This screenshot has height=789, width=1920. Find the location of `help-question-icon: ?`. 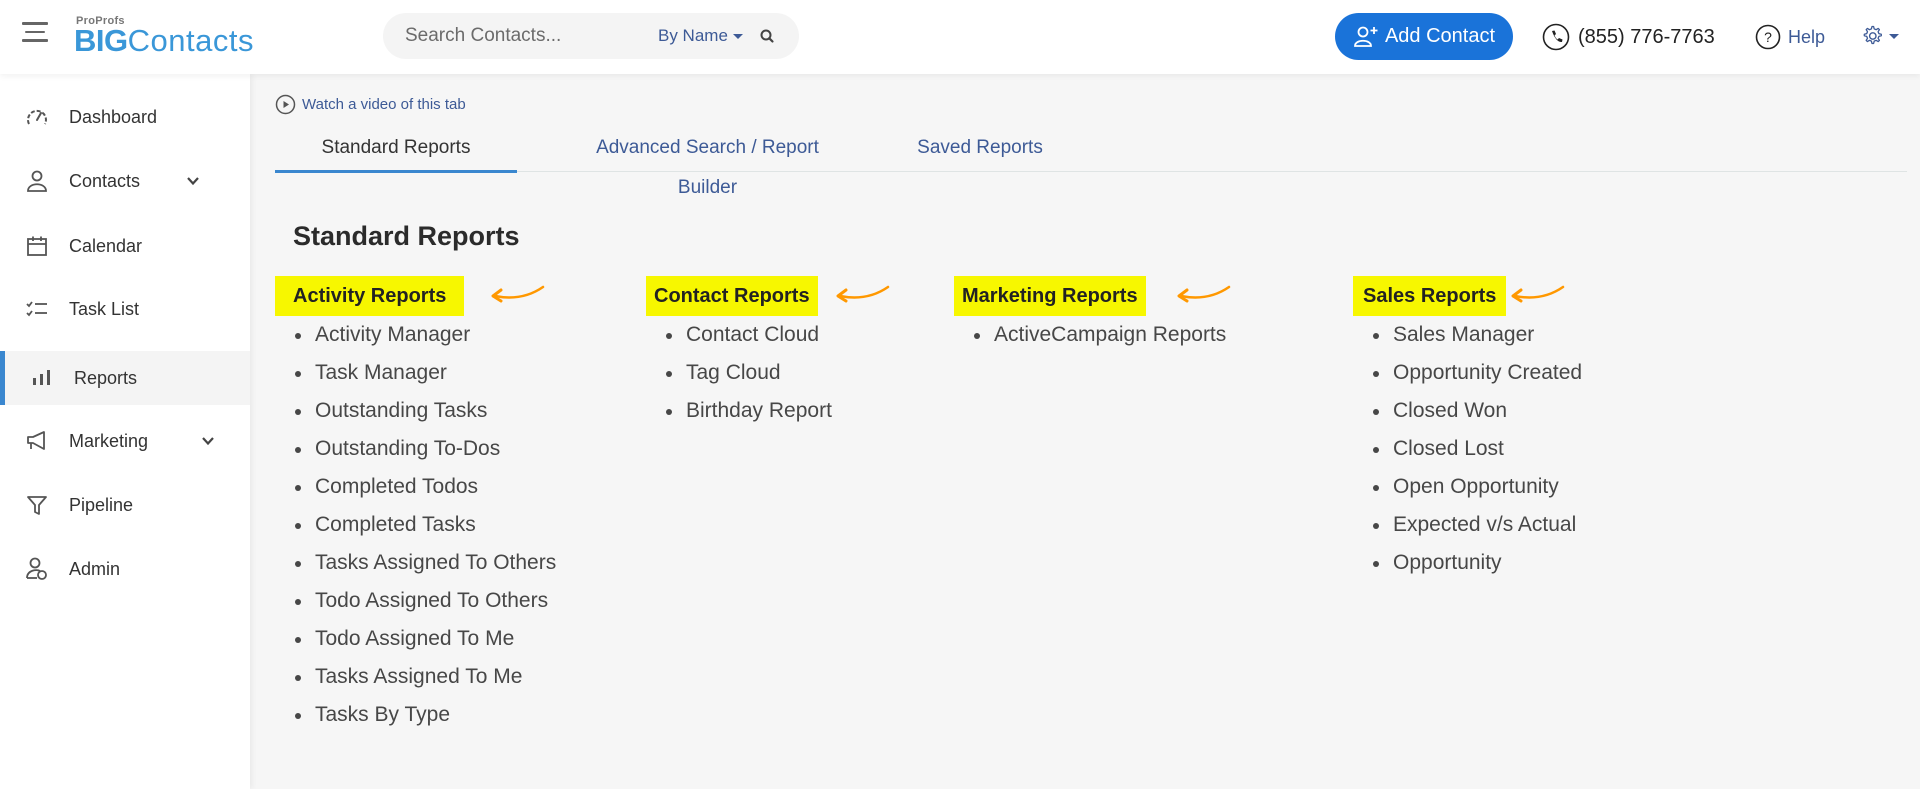

help-question-icon: ? is located at coordinates (1768, 37).